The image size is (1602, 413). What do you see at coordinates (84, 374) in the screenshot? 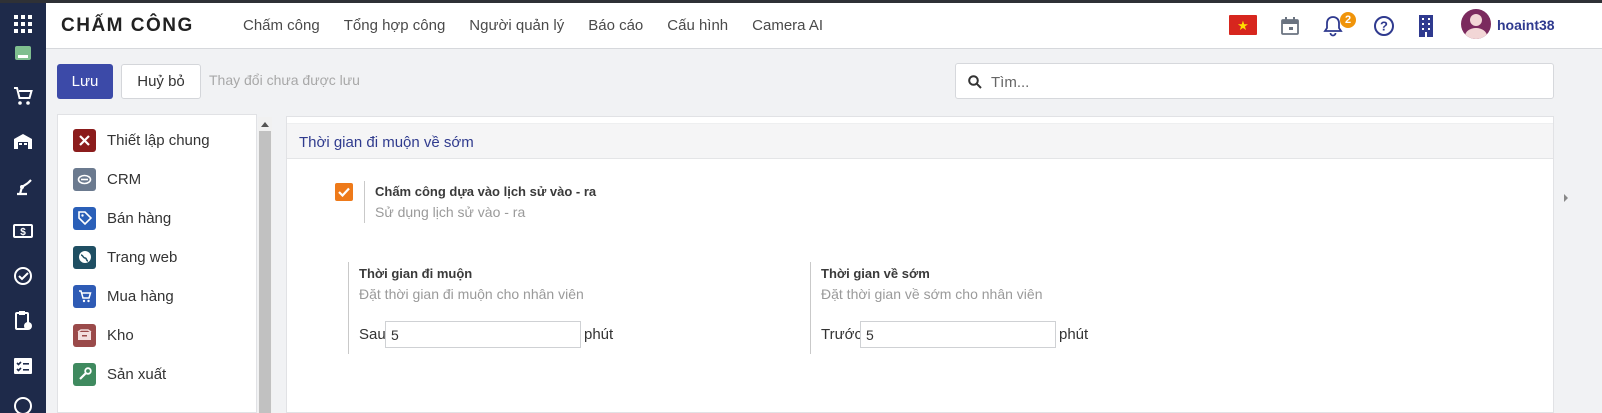
I see `wrench-icon` at bounding box center [84, 374].